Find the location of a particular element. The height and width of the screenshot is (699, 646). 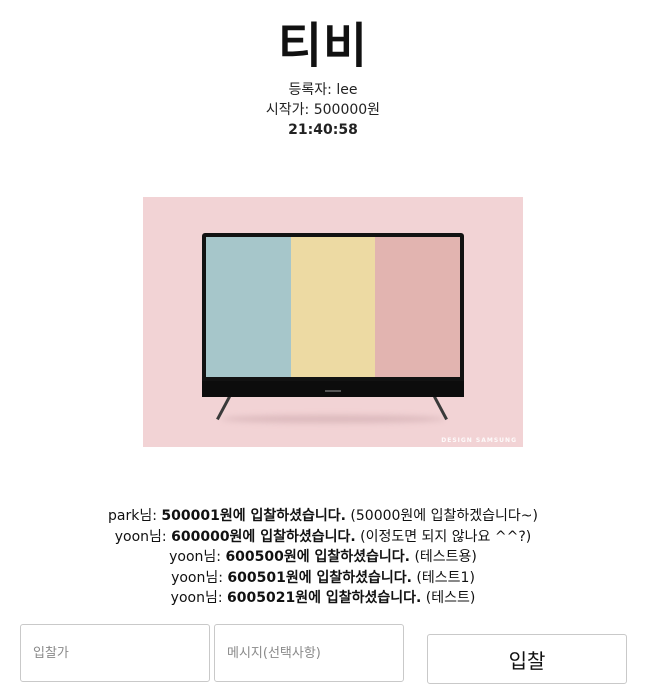

screen-band-pink is located at coordinates (418, 307).